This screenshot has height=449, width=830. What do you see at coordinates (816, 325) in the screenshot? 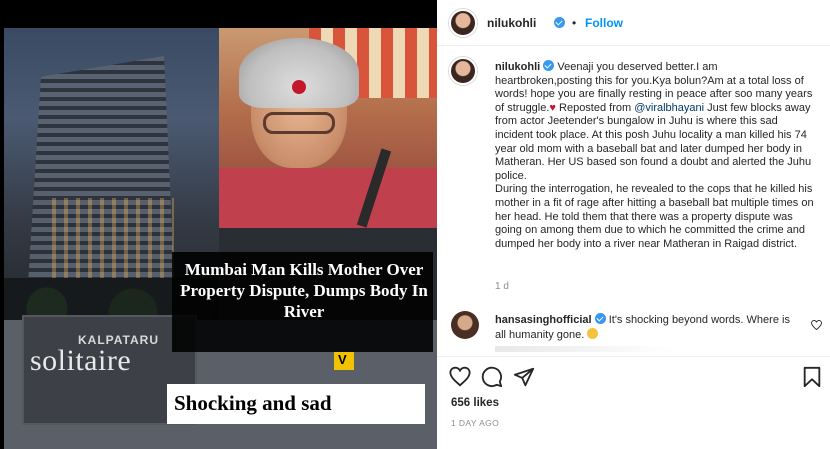
I see `comment-like-icon` at bounding box center [816, 325].